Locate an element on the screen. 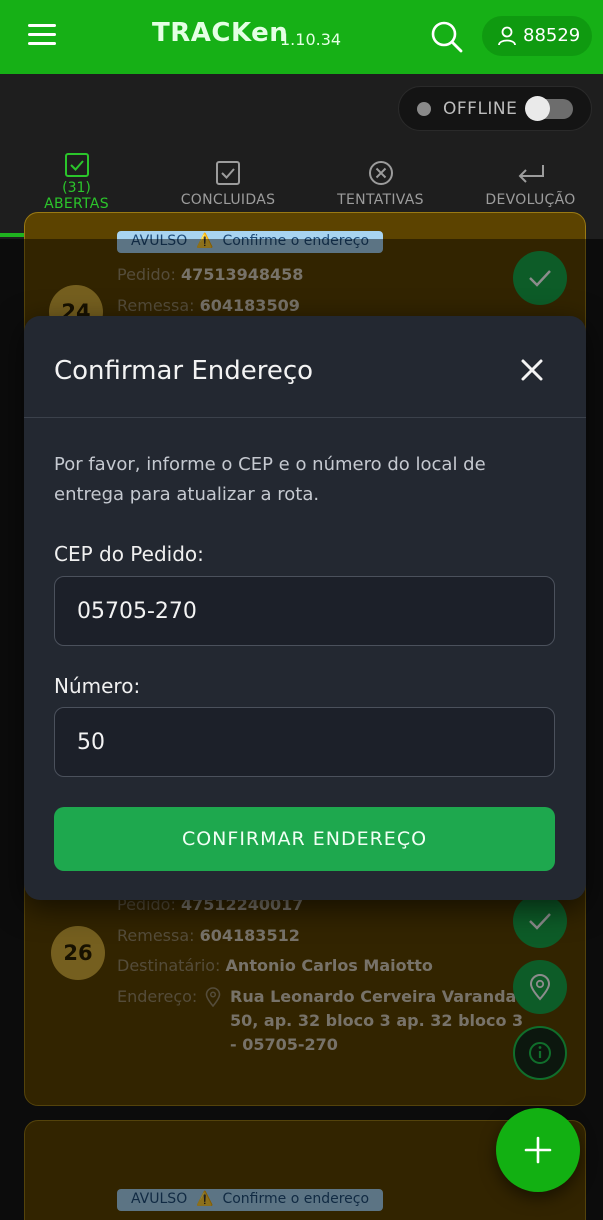 This screenshot has width=603, height=1220. modal-title: Confirmar Endereço is located at coordinates (184, 371).